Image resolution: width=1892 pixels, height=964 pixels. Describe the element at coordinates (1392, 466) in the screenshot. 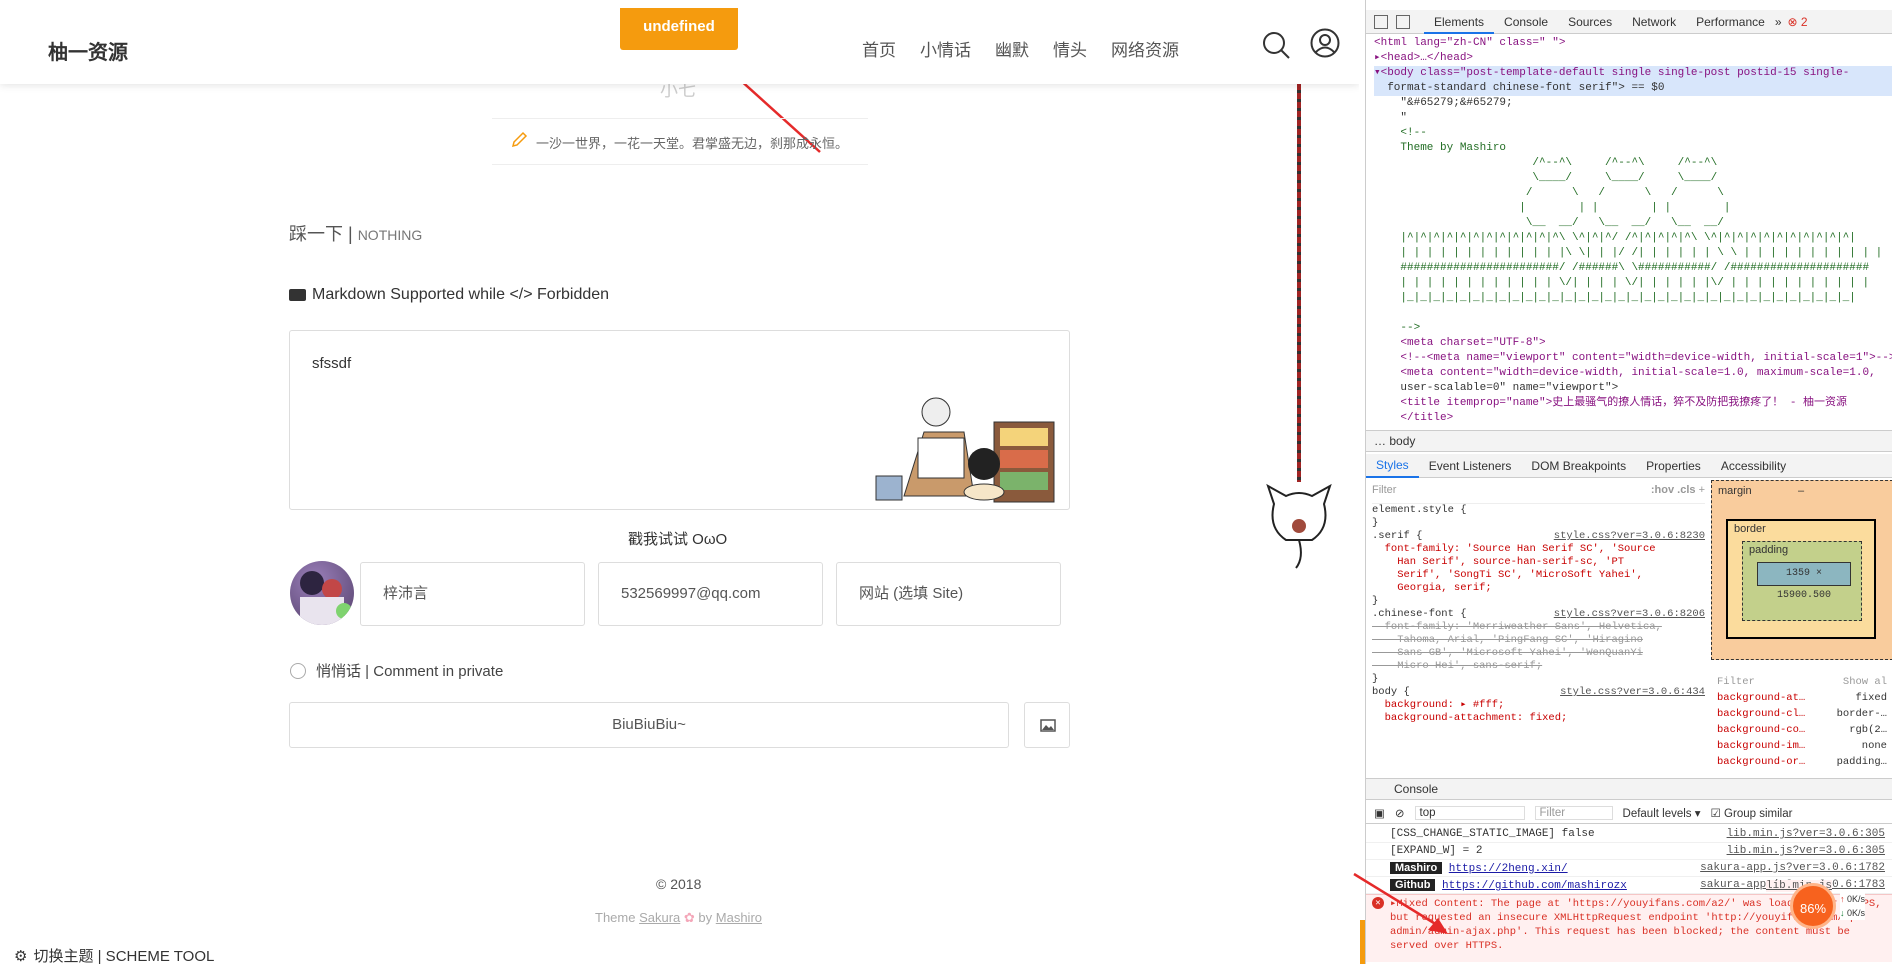

I see `subtab-styles: Styles` at that location.